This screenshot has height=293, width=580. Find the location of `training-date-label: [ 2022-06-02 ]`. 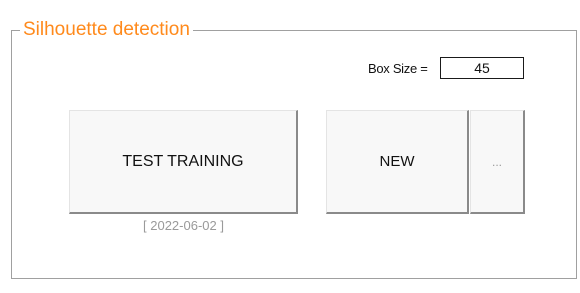

training-date-label: [ 2022-06-02 ] is located at coordinates (183, 225).